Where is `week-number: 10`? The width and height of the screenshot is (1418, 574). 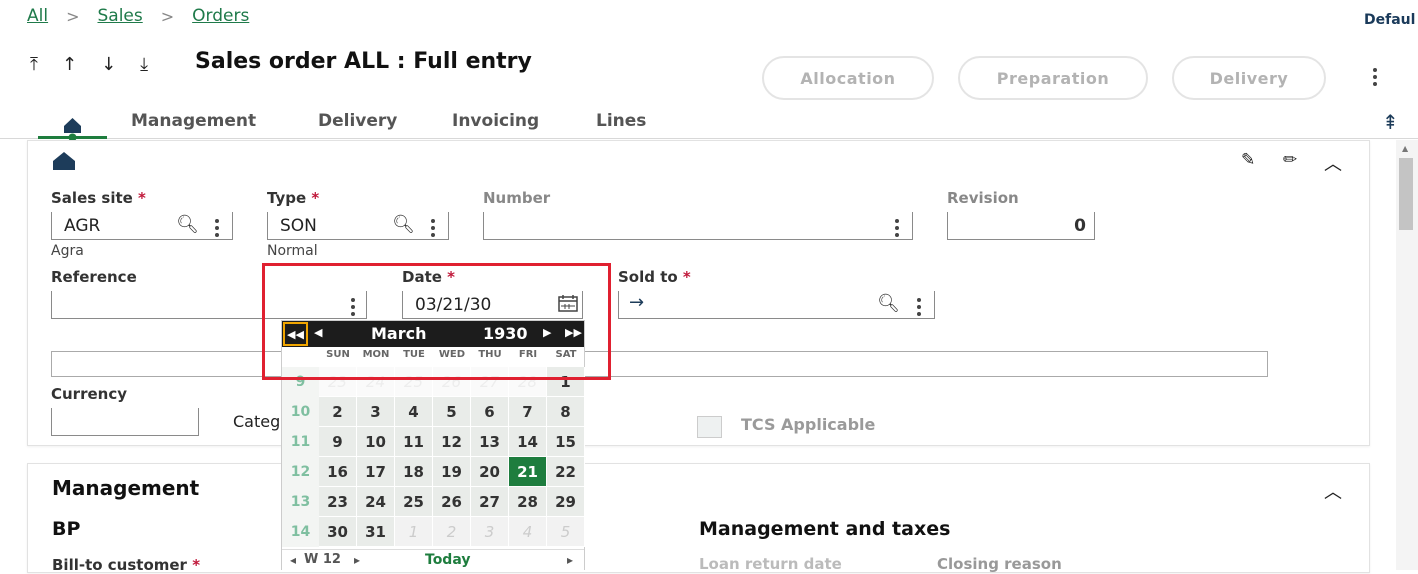 week-number: 10 is located at coordinates (300, 412).